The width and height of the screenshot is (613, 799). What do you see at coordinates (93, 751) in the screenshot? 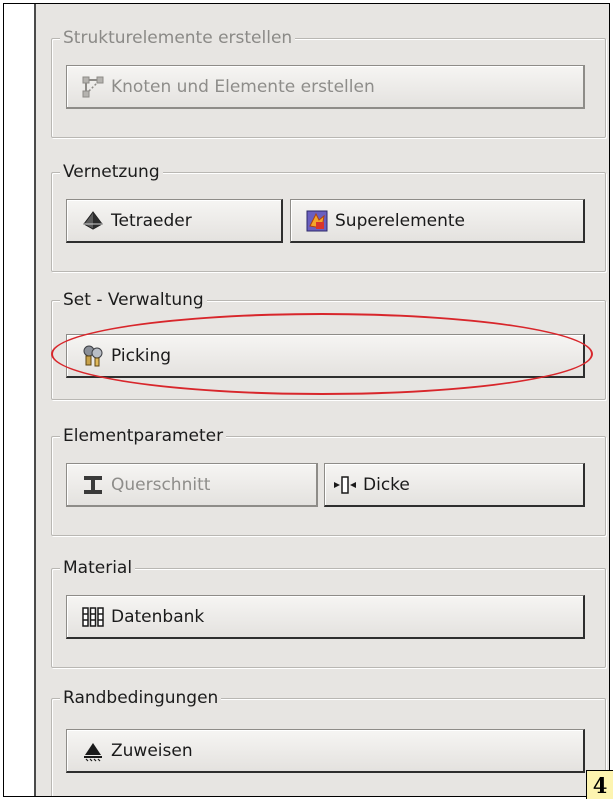
I see `boundary-support-icon` at bounding box center [93, 751].